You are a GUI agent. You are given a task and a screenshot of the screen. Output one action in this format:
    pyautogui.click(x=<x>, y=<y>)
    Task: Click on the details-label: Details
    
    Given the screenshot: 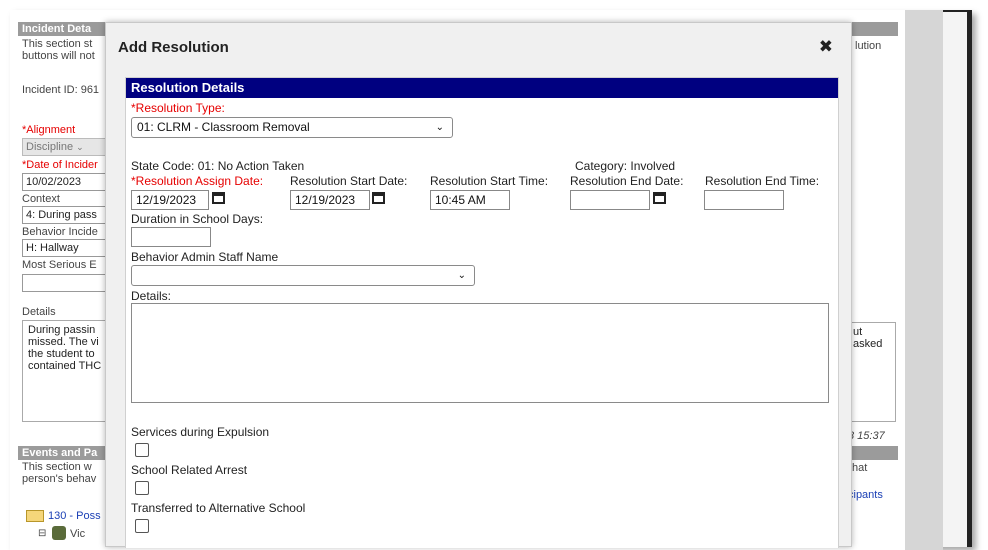 What is the action you would take?
    pyautogui.click(x=39, y=312)
    